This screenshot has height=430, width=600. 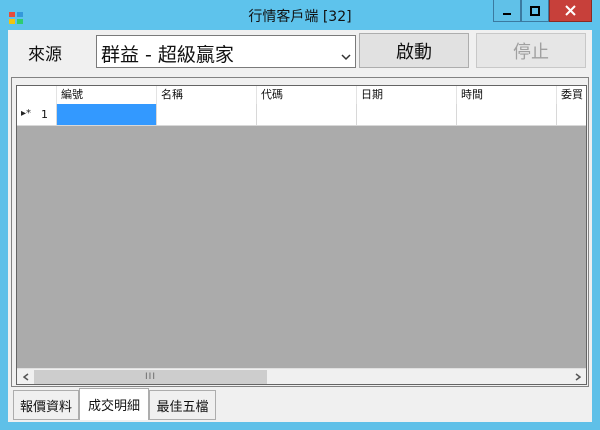 What do you see at coordinates (44, 114) in the screenshot?
I see `row-number: 1` at bounding box center [44, 114].